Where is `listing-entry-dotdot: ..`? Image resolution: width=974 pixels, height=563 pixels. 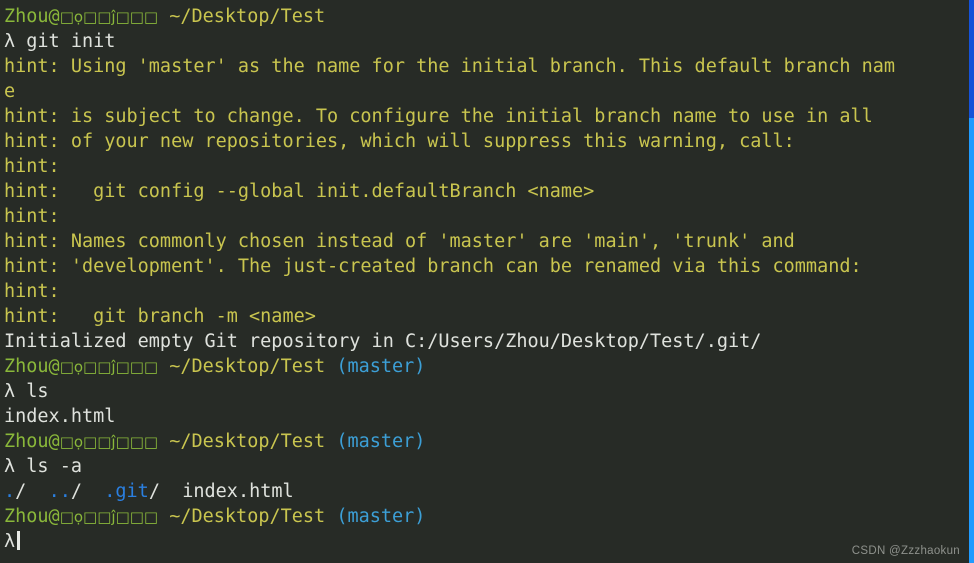 listing-entry-dotdot: .. is located at coordinates (60, 491).